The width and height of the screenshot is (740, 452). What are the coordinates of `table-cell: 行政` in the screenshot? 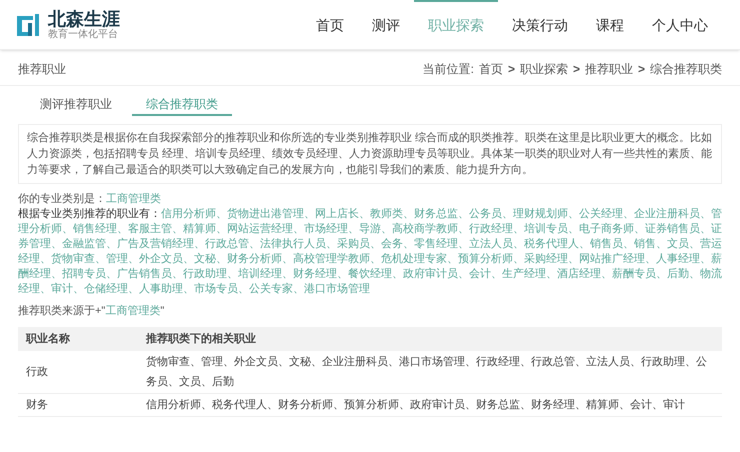 It's located at (78, 372).